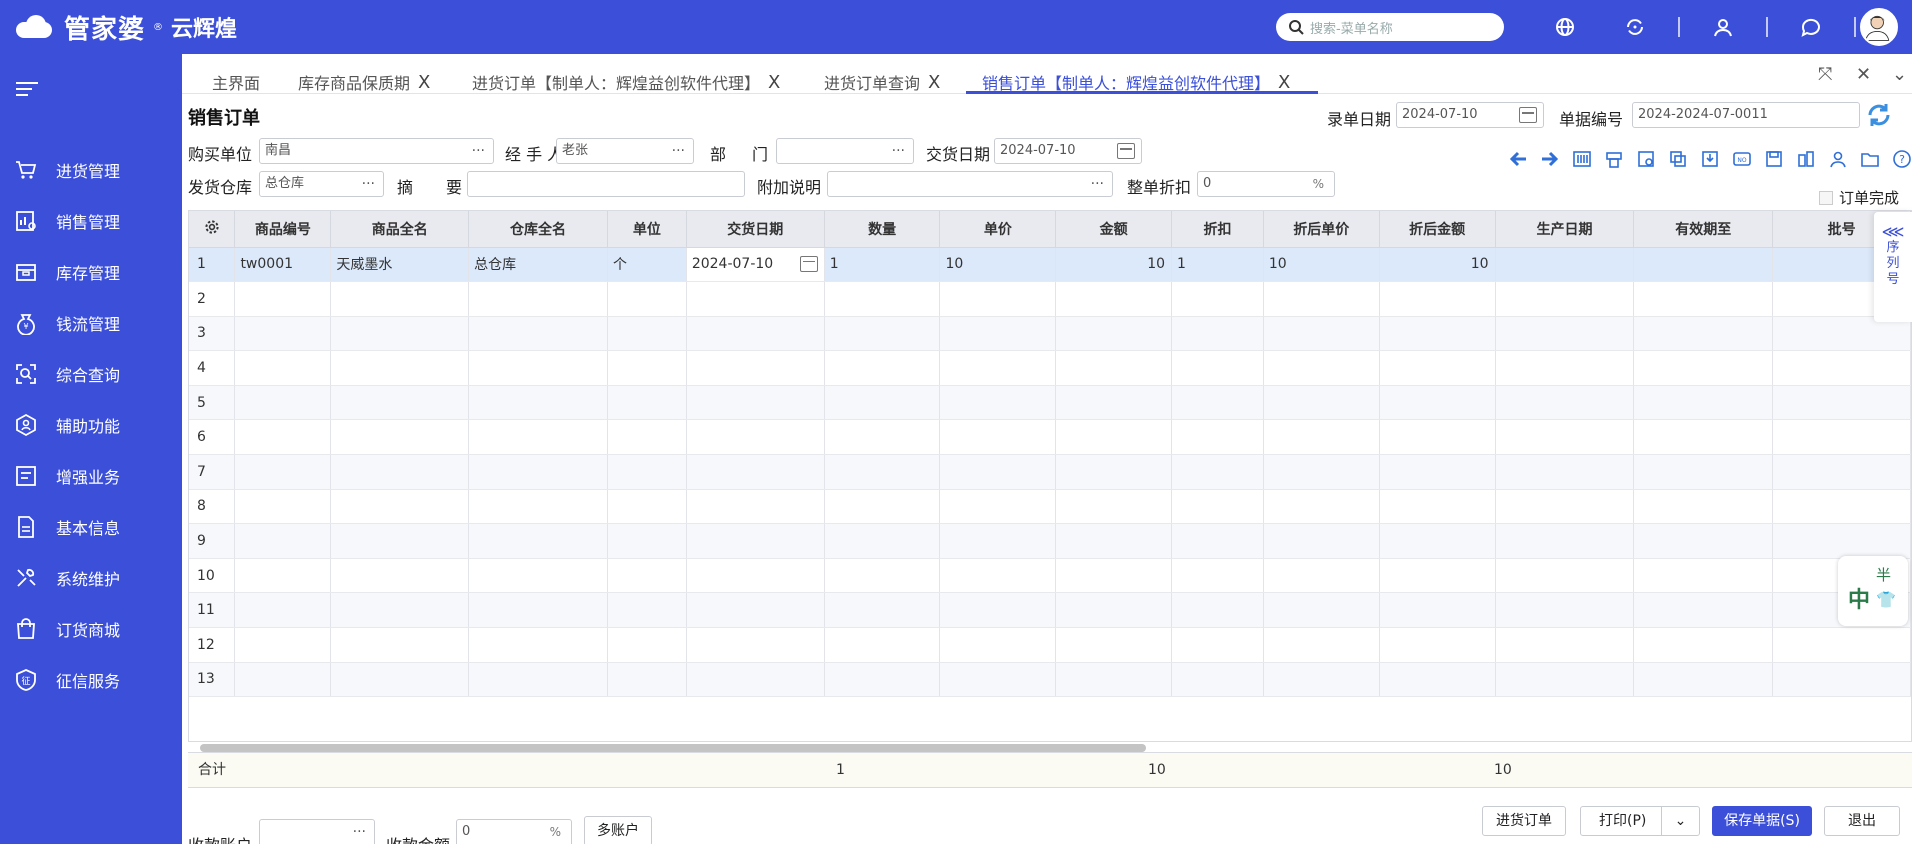 This screenshot has width=1912, height=844. I want to click on sidebar-item-inventory: 库存管理, so click(91, 271).